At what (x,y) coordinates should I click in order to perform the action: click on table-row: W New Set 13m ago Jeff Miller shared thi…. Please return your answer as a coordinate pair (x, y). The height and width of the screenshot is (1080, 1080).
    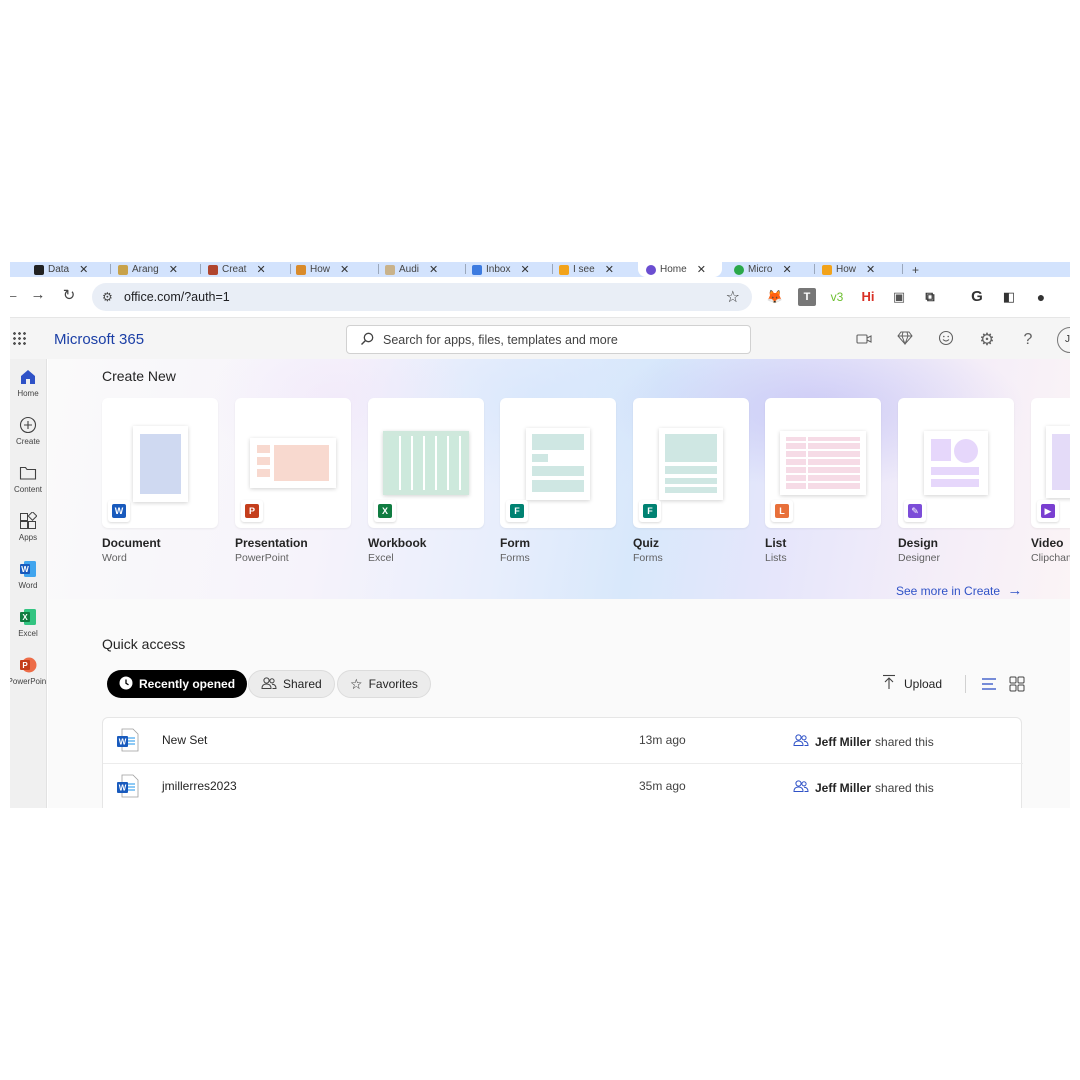
    Looking at the image, I should click on (563, 740).